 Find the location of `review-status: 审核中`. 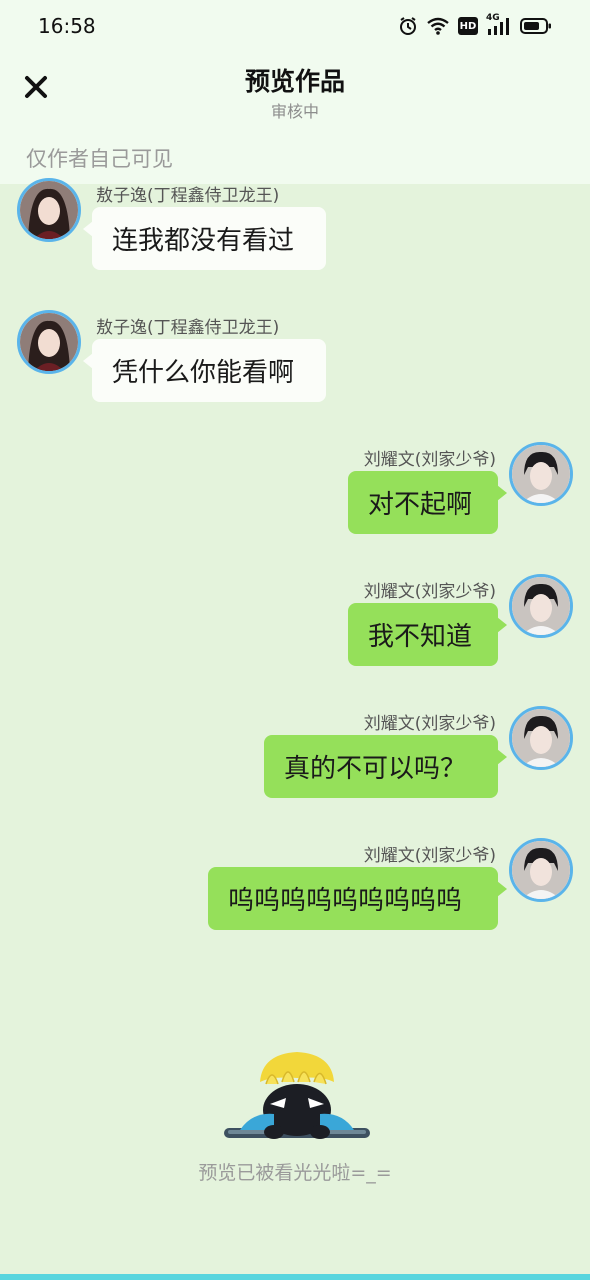

review-status: 审核中 is located at coordinates (294, 111).